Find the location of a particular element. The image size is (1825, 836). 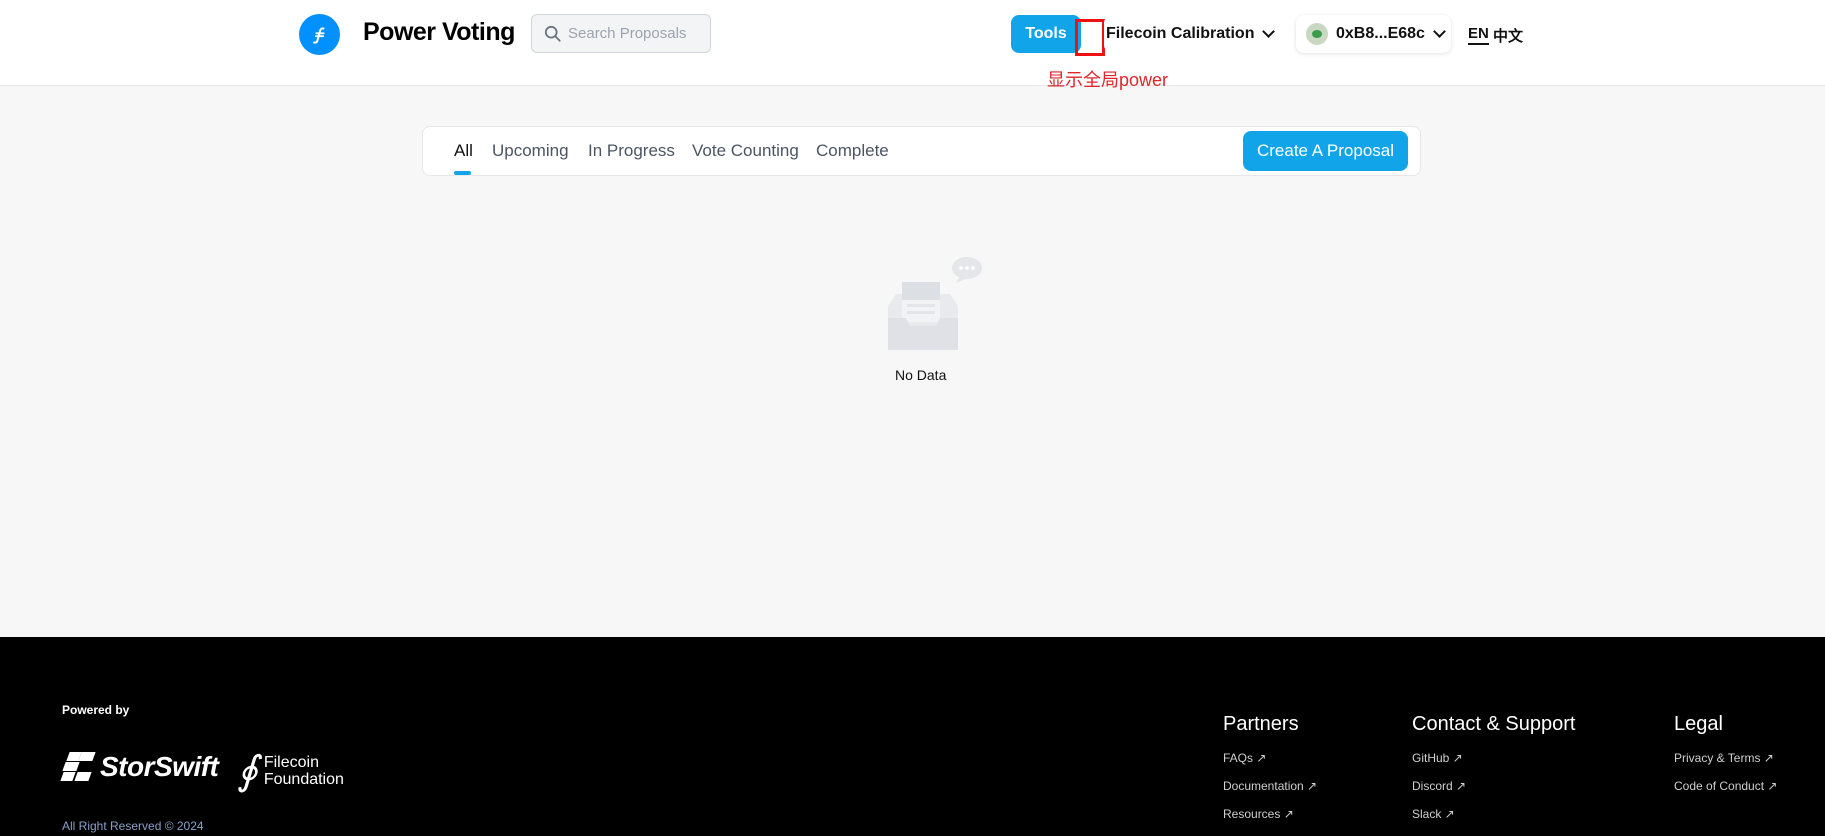

storswift-logo: StorSwift is located at coordinates (139, 767).